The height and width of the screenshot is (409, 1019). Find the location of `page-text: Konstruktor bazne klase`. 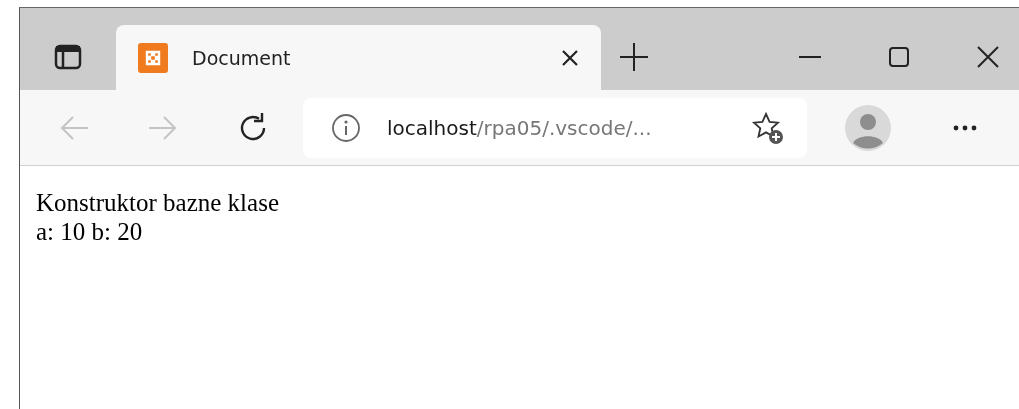

page-text: Konstruktor bazne klase is located at coordinates (158, 202).